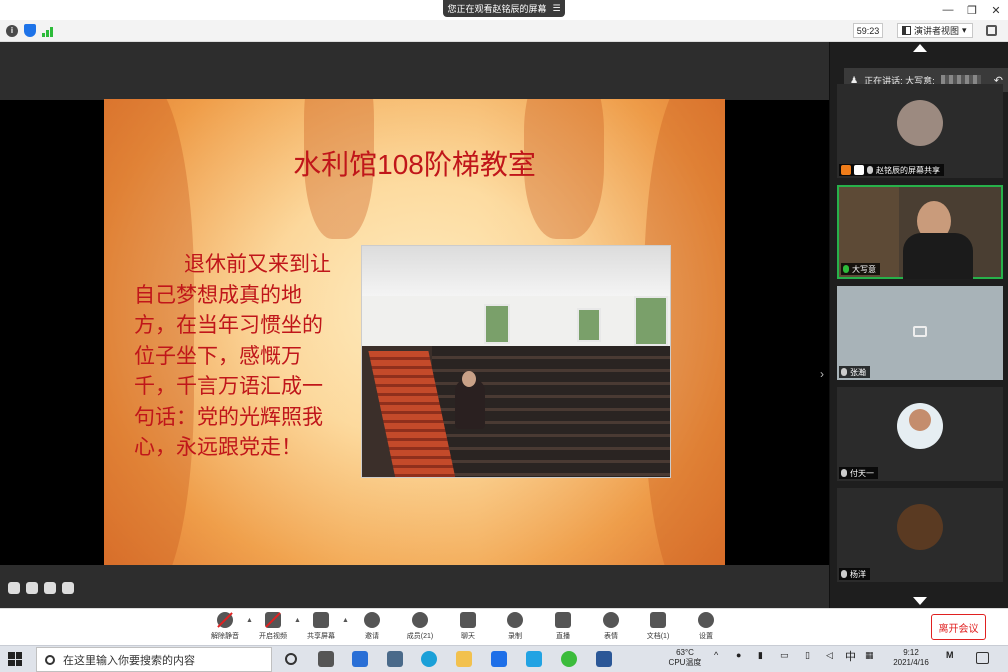 This screenshot has height=672, width=1008. What do you see at coordinates (516, 271) in the screenshot?
I see `photo-ceiling` at bounding box center [516, 271].